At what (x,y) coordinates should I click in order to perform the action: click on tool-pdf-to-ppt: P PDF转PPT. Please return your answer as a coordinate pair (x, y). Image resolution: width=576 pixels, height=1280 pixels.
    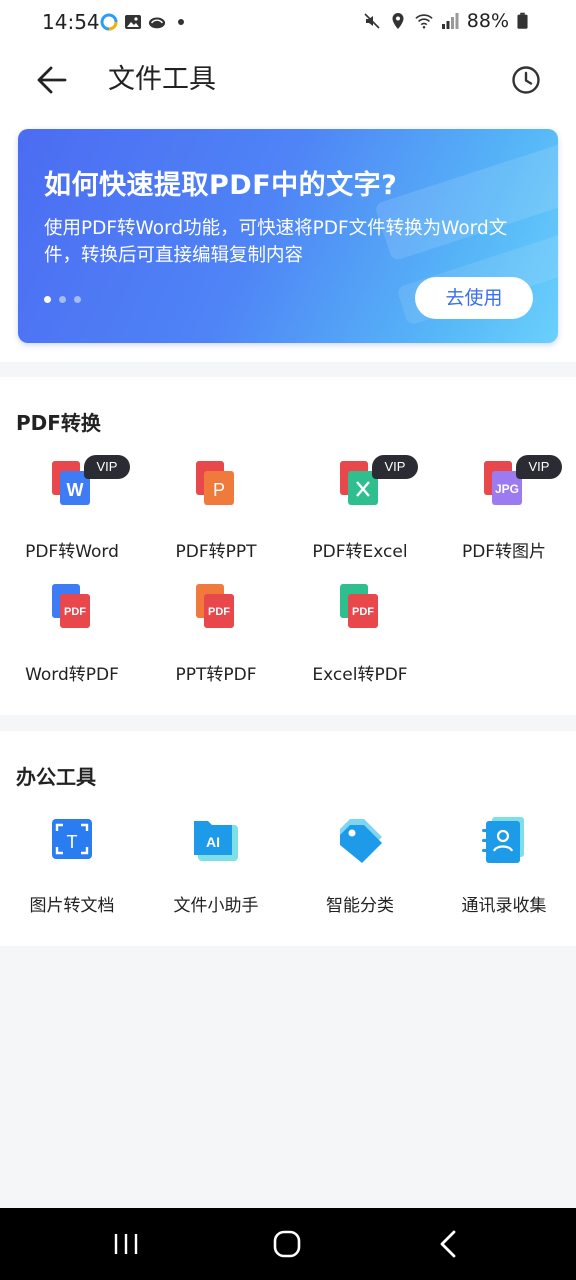
    Looking at the image, I should click on (216, 516).